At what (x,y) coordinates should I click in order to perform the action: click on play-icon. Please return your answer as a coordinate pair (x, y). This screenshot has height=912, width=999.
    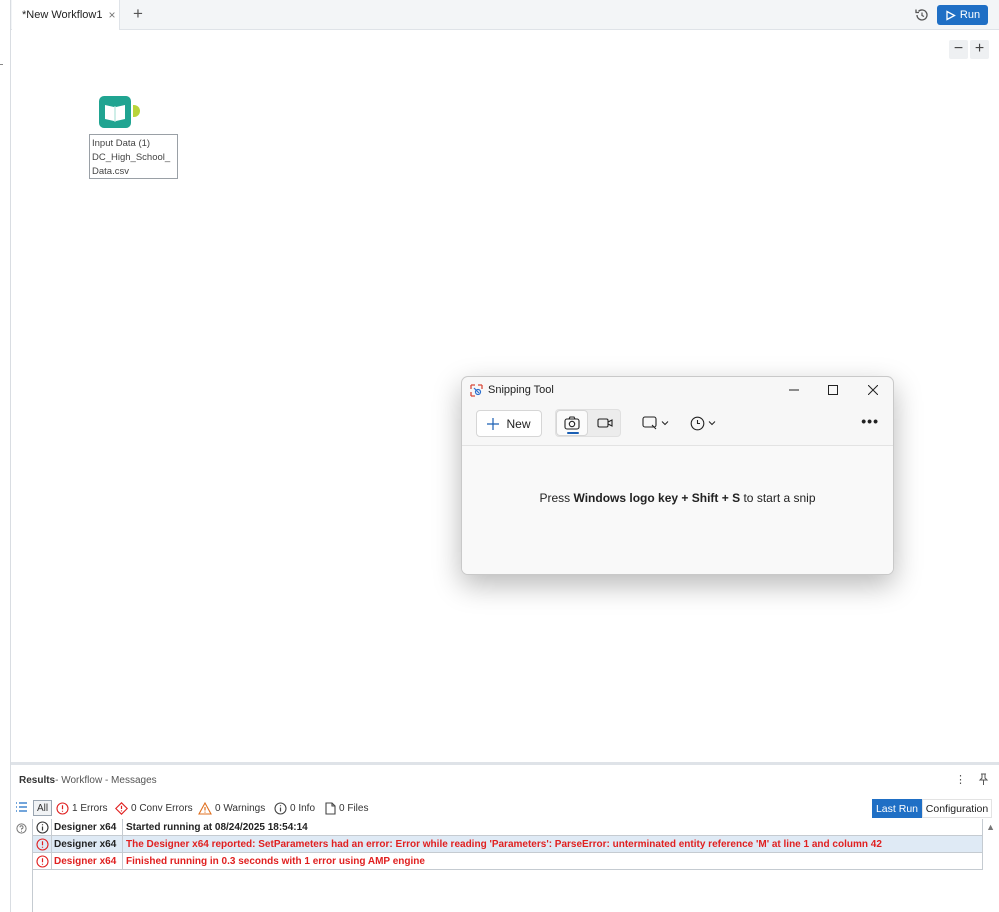
    Looking at the image, I should click on (951, 15).